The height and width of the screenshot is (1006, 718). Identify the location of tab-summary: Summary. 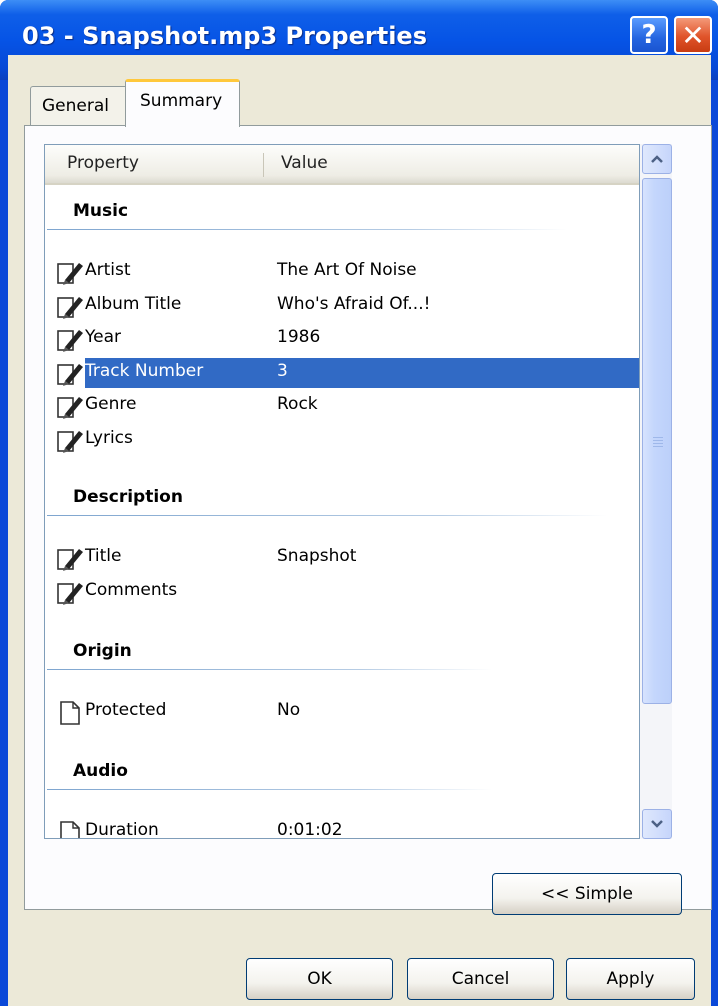
(182, 103).